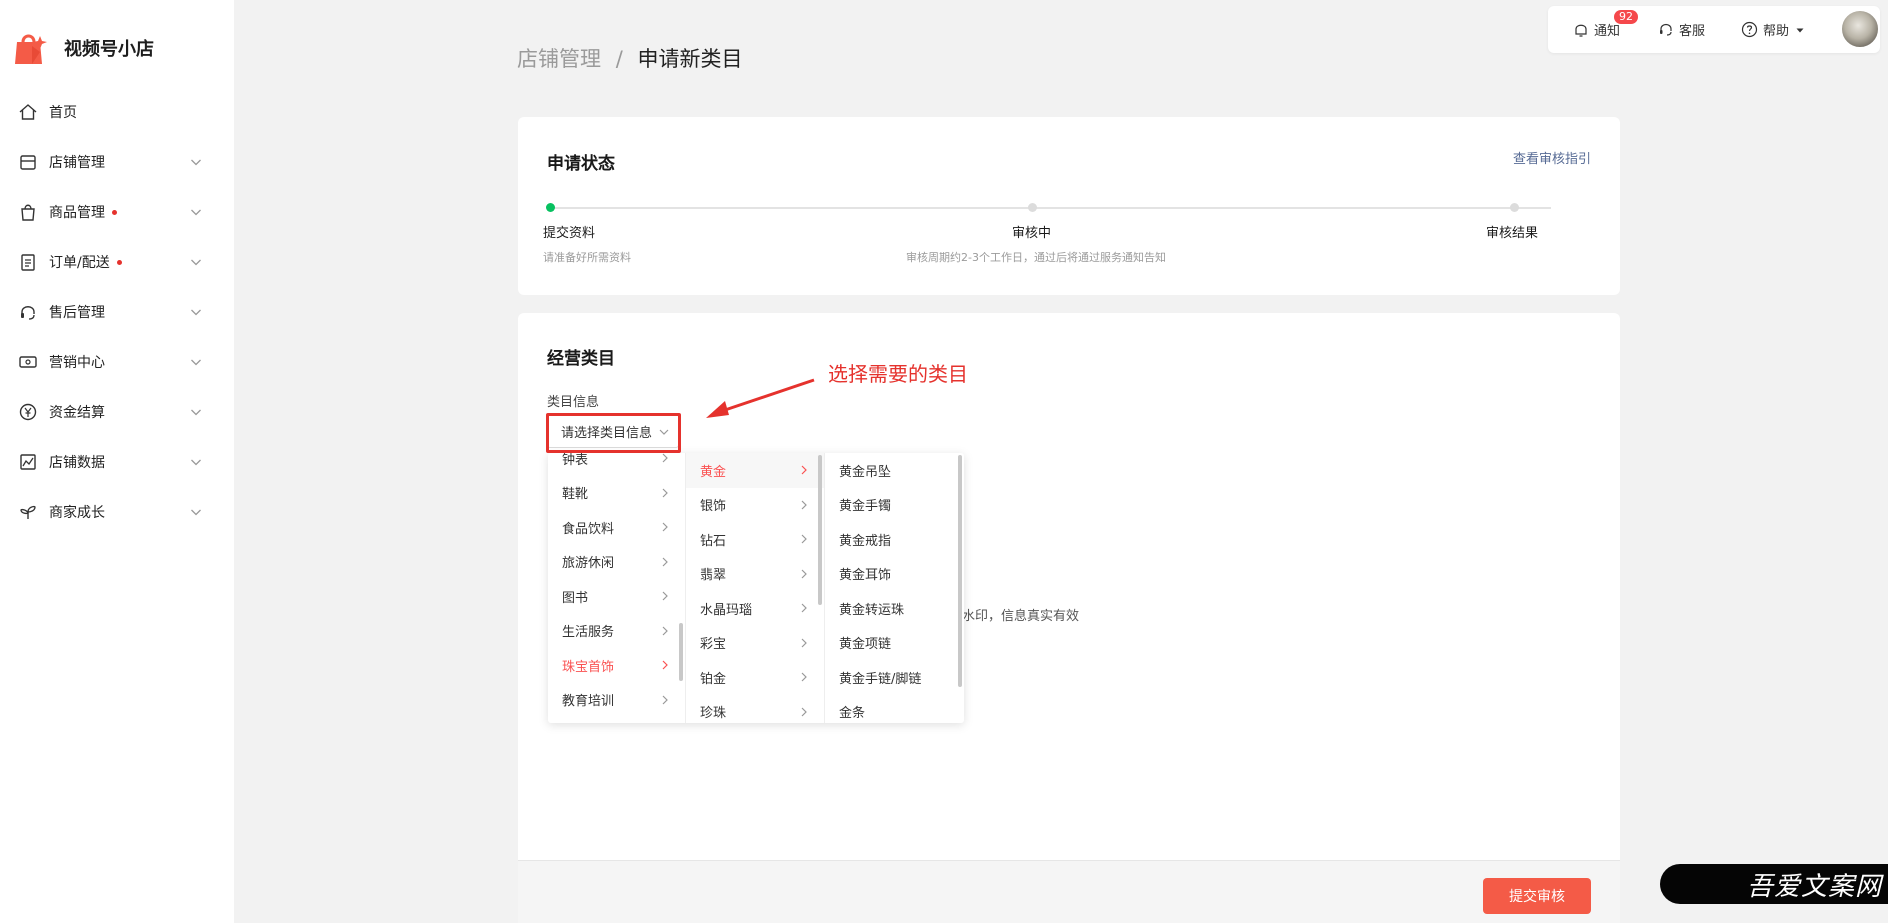 Image resolution: width=1888 pixels, height=923 pixels. I want to click on bell-icon, so click(1581, 30).